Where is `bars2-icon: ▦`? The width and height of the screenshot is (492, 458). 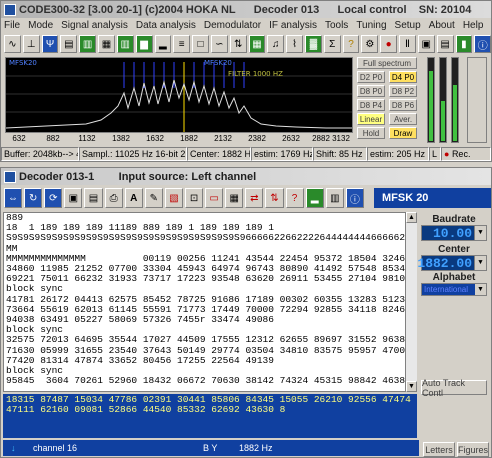 bars2-icon: ▦ is located at coordinates (106, 44).